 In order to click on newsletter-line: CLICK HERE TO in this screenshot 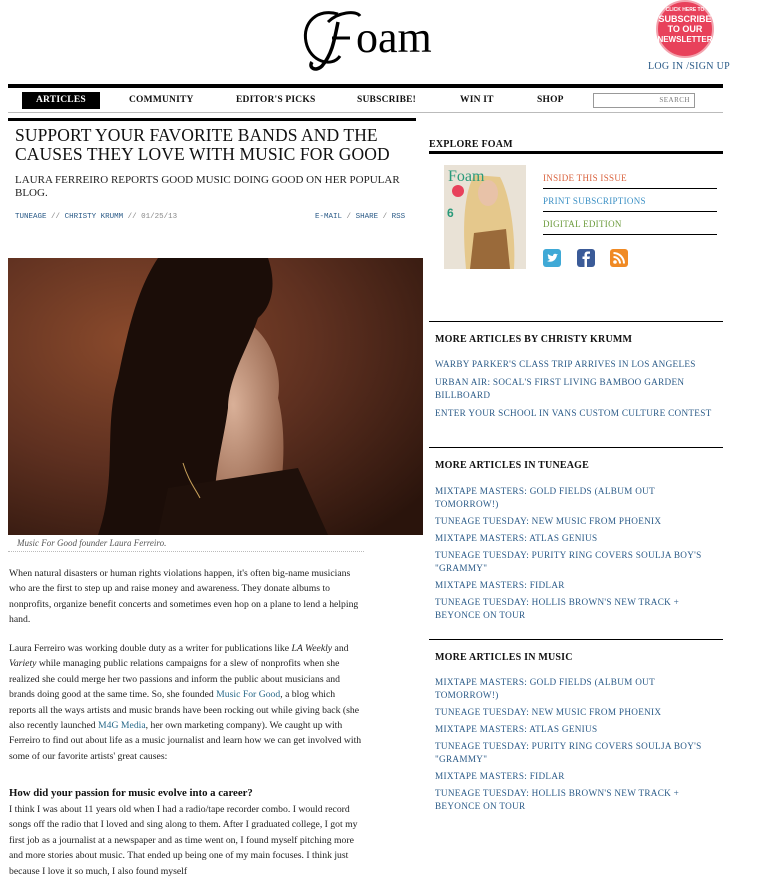, I will do `click(685, 10)`.